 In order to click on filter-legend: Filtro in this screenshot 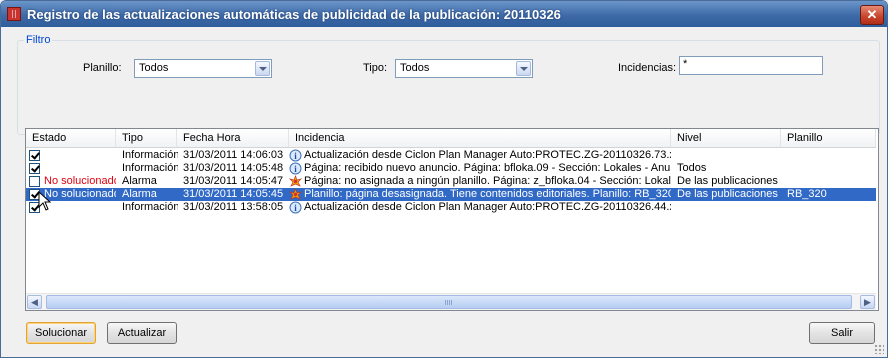, I will do `click(38, 40)`.